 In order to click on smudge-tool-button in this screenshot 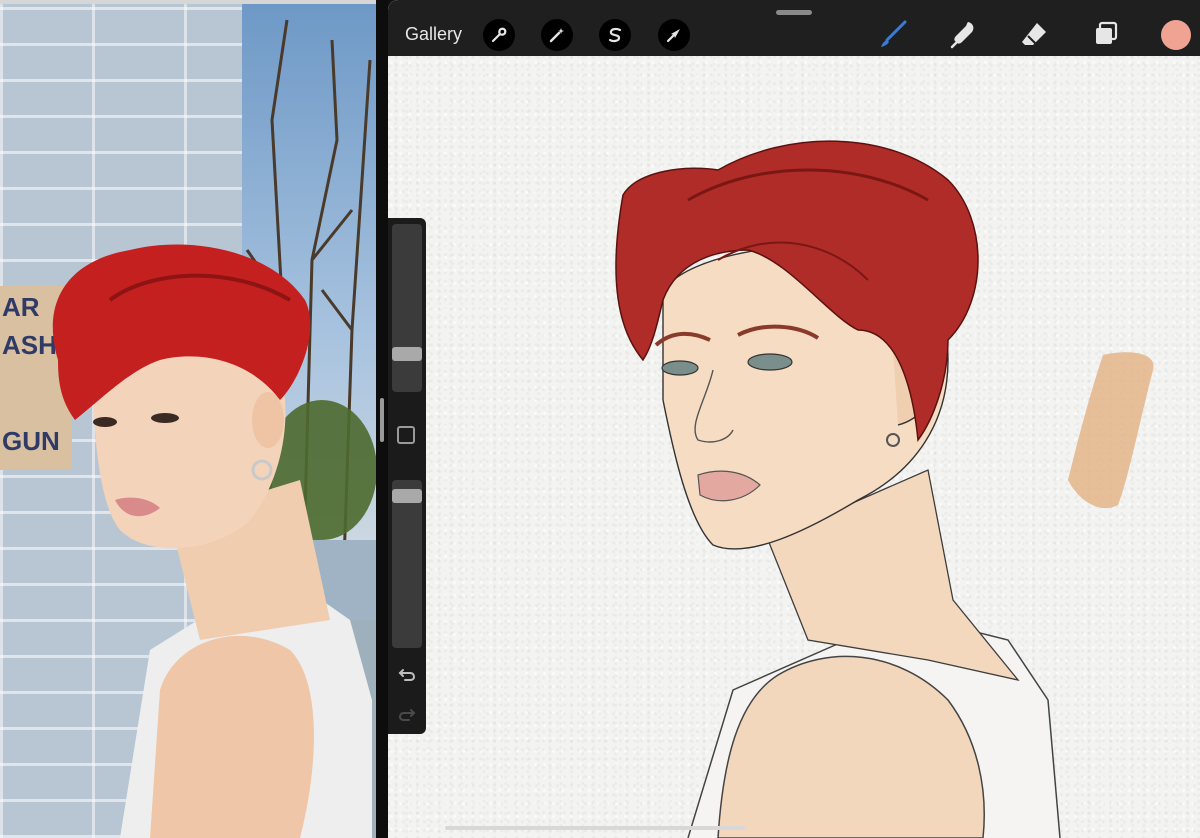, I will do `click(964, 34)`.